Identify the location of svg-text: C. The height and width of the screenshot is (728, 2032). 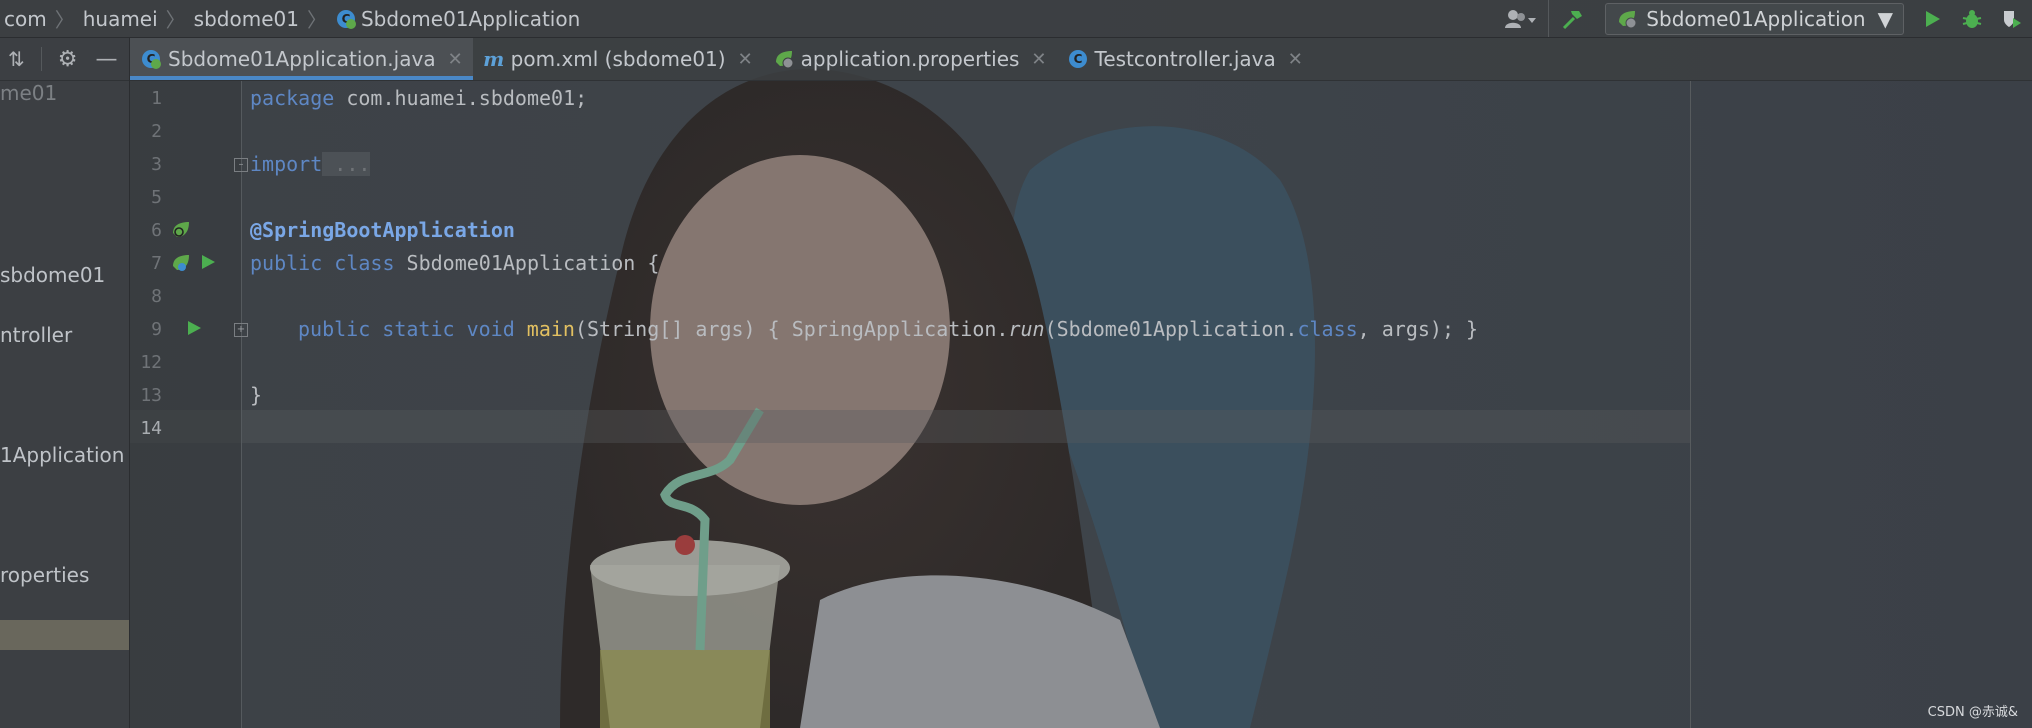
(1077, 59).